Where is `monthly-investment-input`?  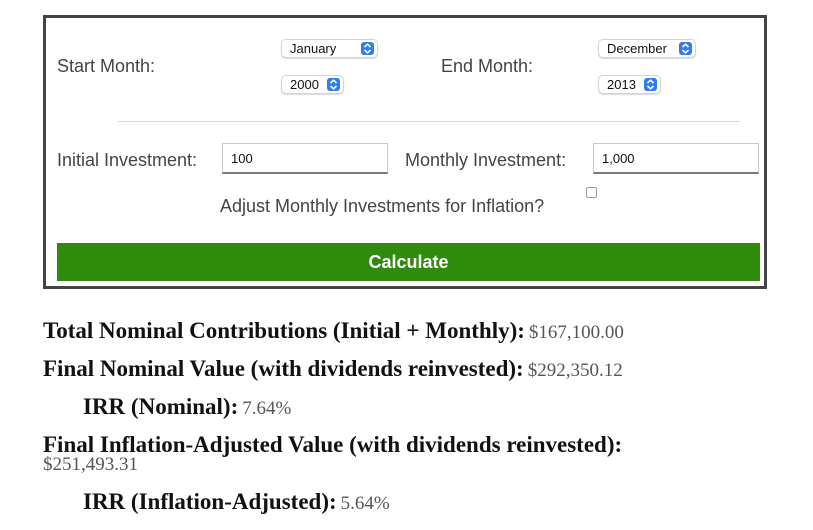
monthly-investment-input is located at coordinates (676, 158).